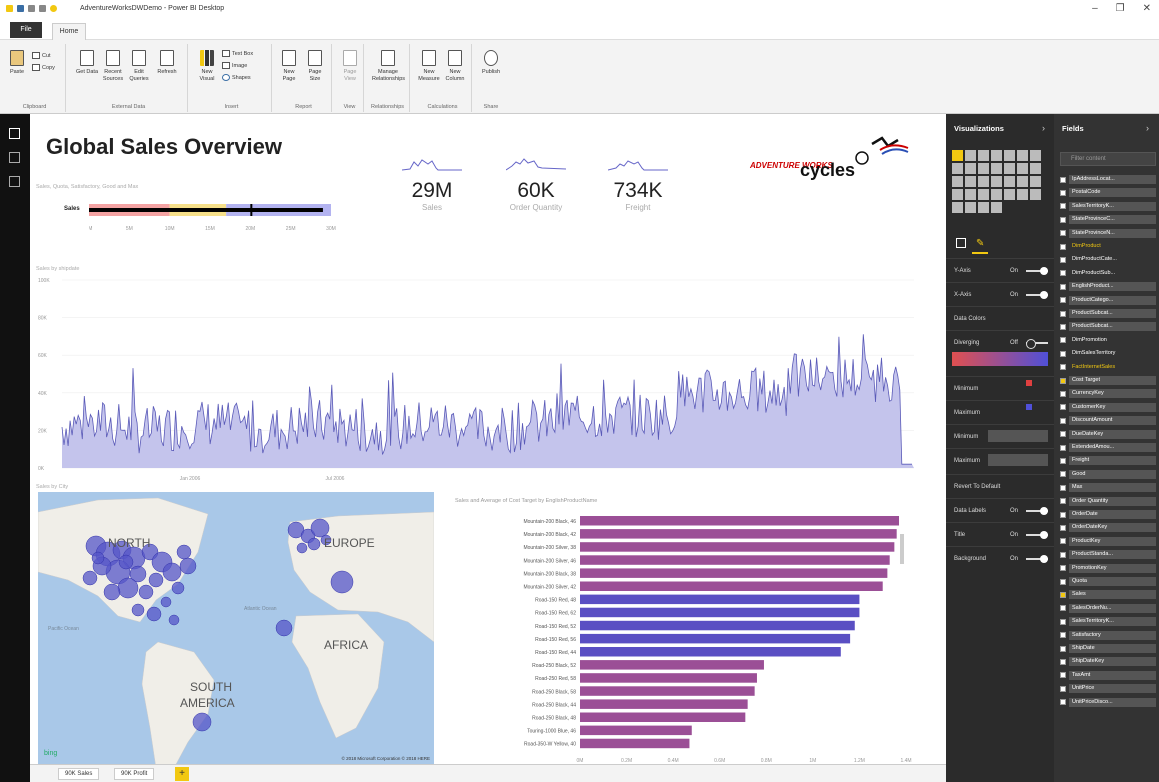 This screenshot has height=782, width=1159. What do you see at coordinates (79, 774) in the screenshot?
I see `page-tab-sales: 90K Sales` at bounding box center [79, 774].